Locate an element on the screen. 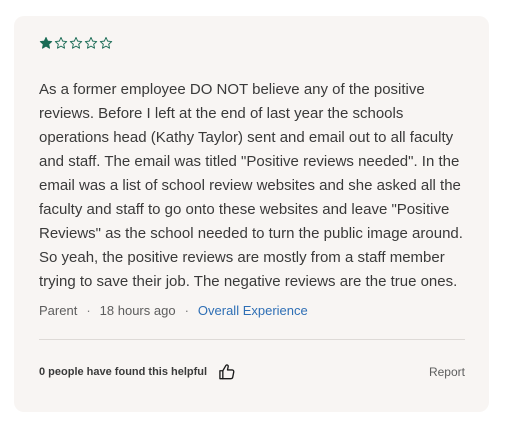  review-time: 18 hours ago is located at coordinates (137, 310).